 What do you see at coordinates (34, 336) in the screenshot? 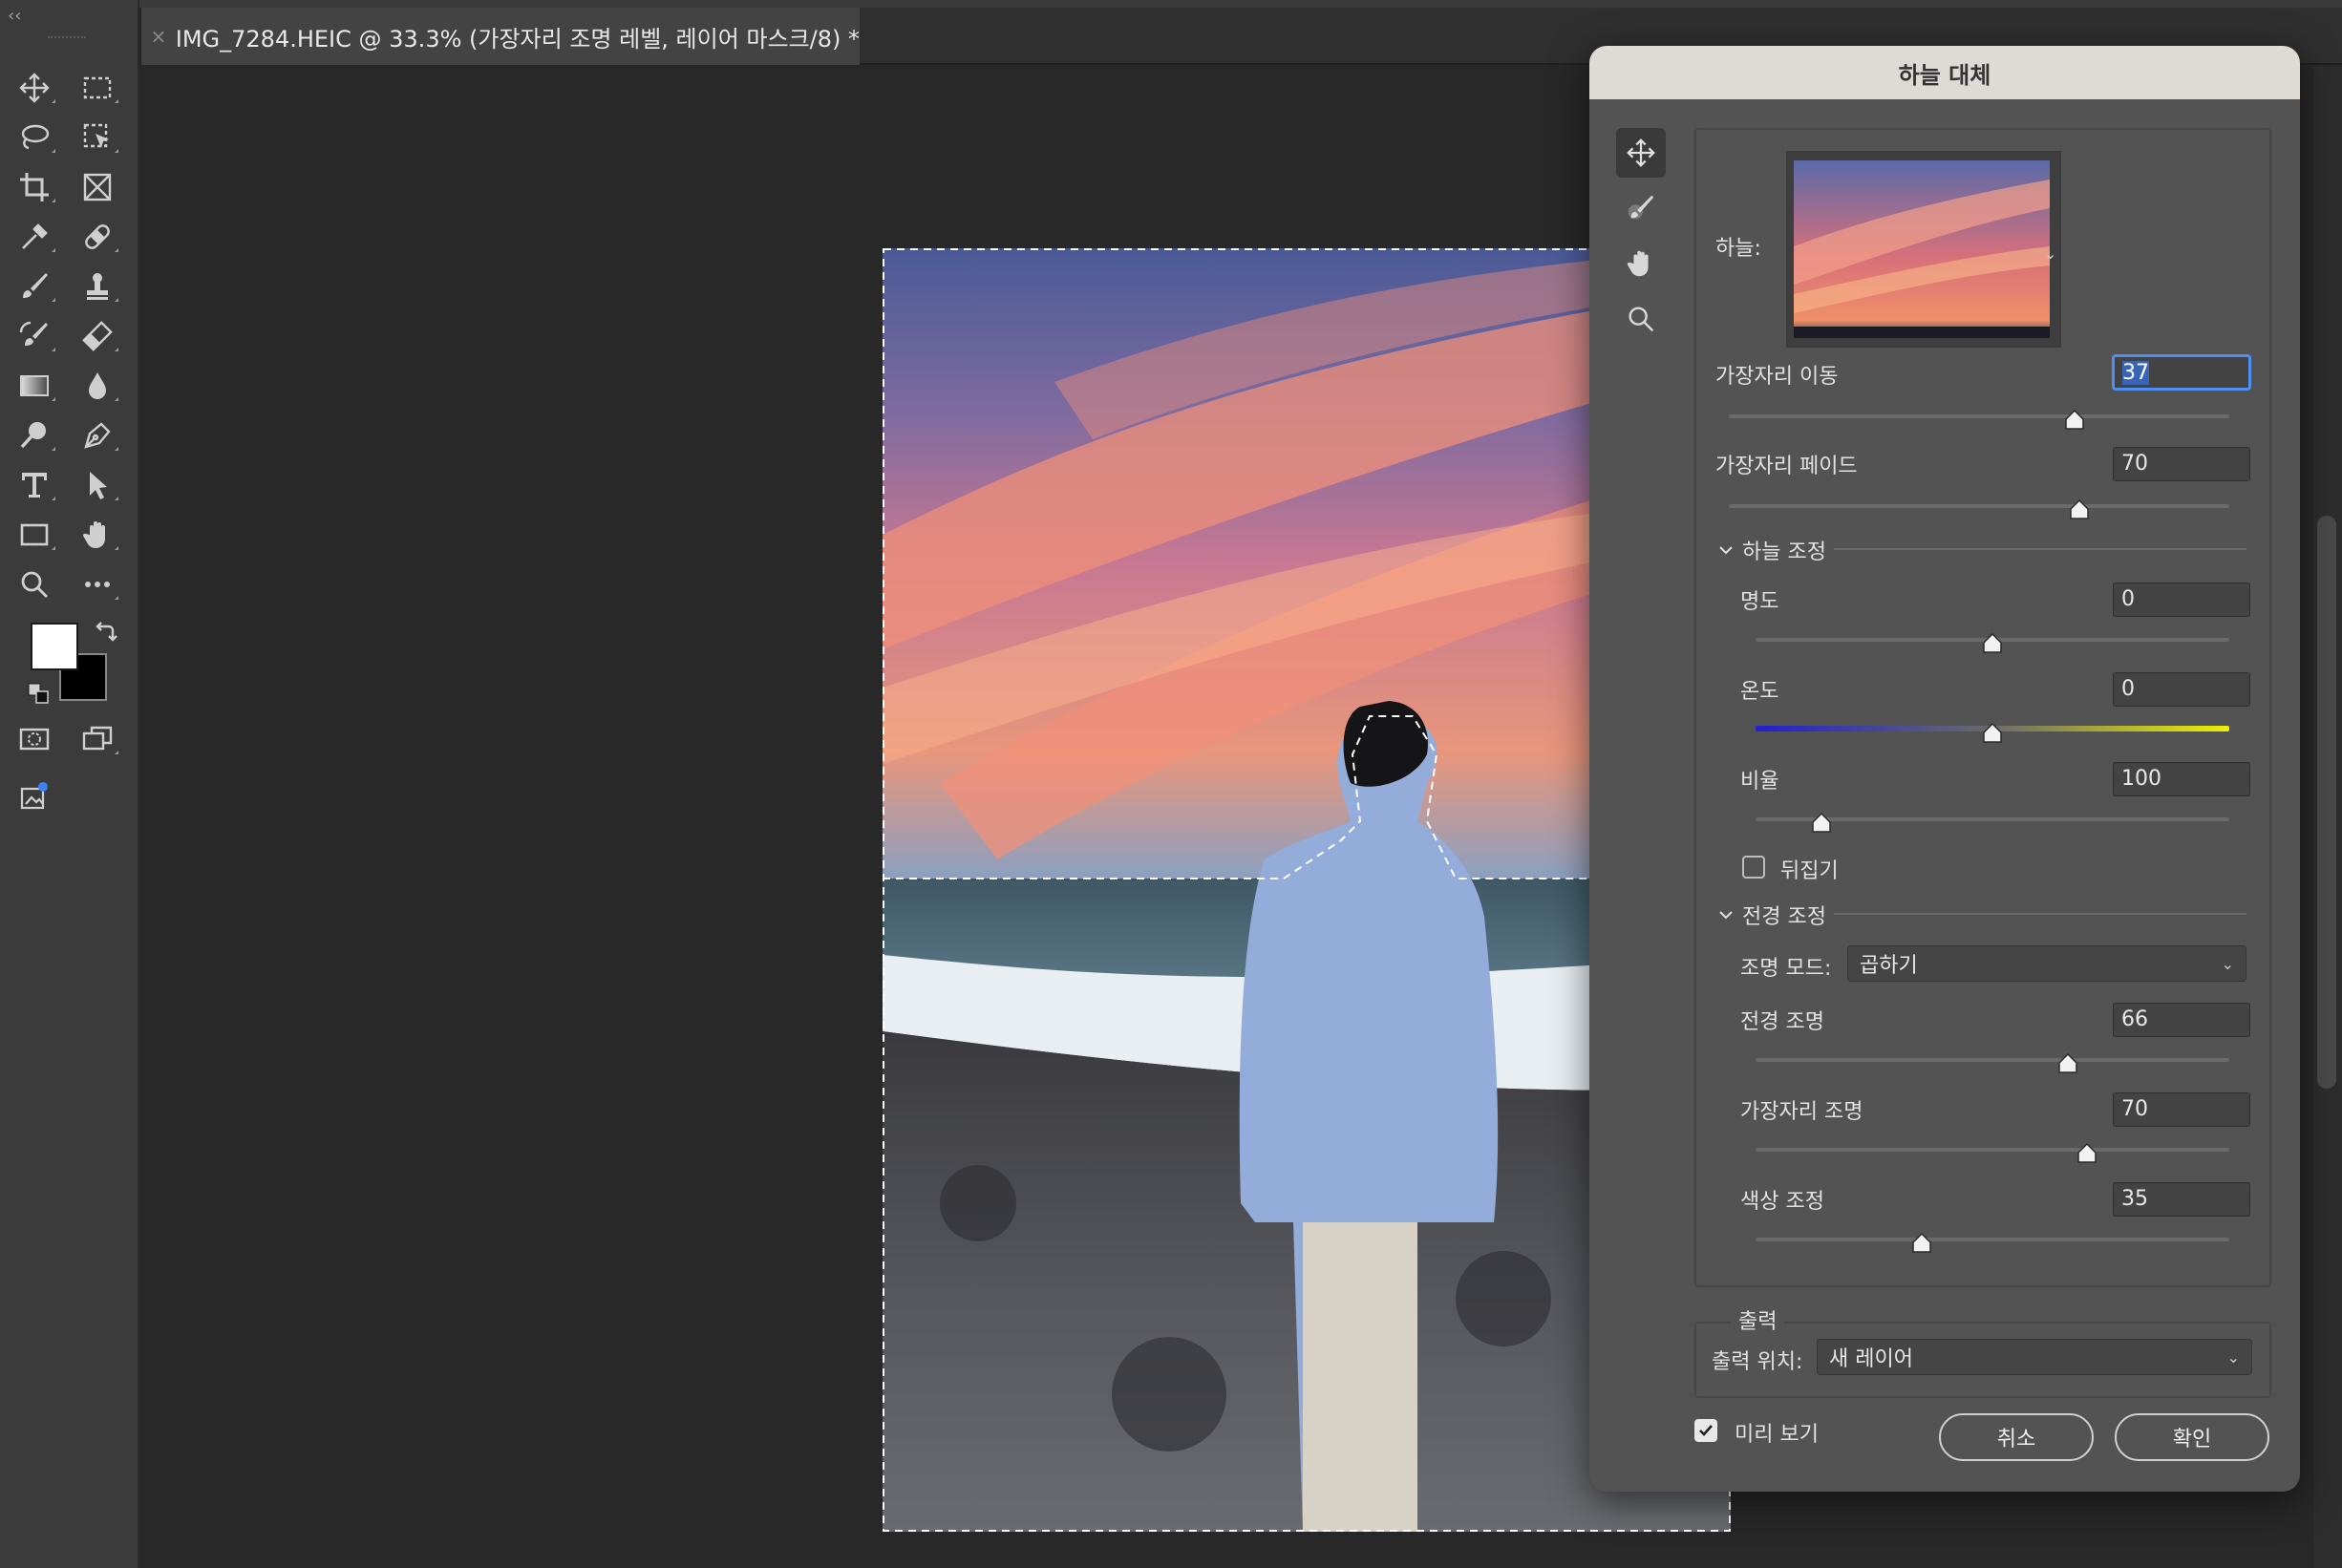
I see `history-brush-icon` at bounding box center [34, 336].